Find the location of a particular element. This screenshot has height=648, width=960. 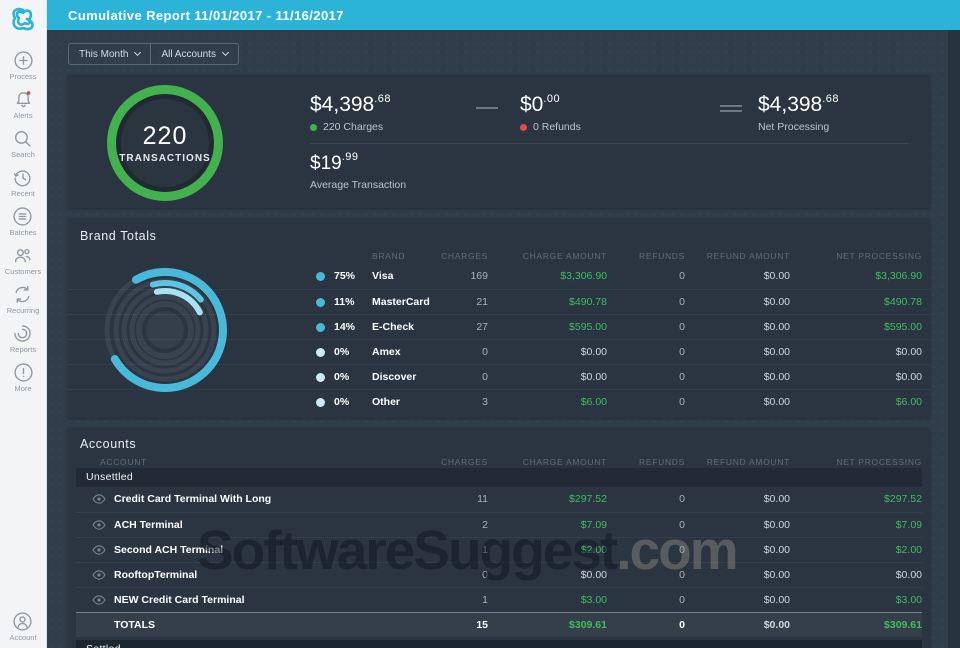

charges-cents: .68 is located at coordinates (383, 99).